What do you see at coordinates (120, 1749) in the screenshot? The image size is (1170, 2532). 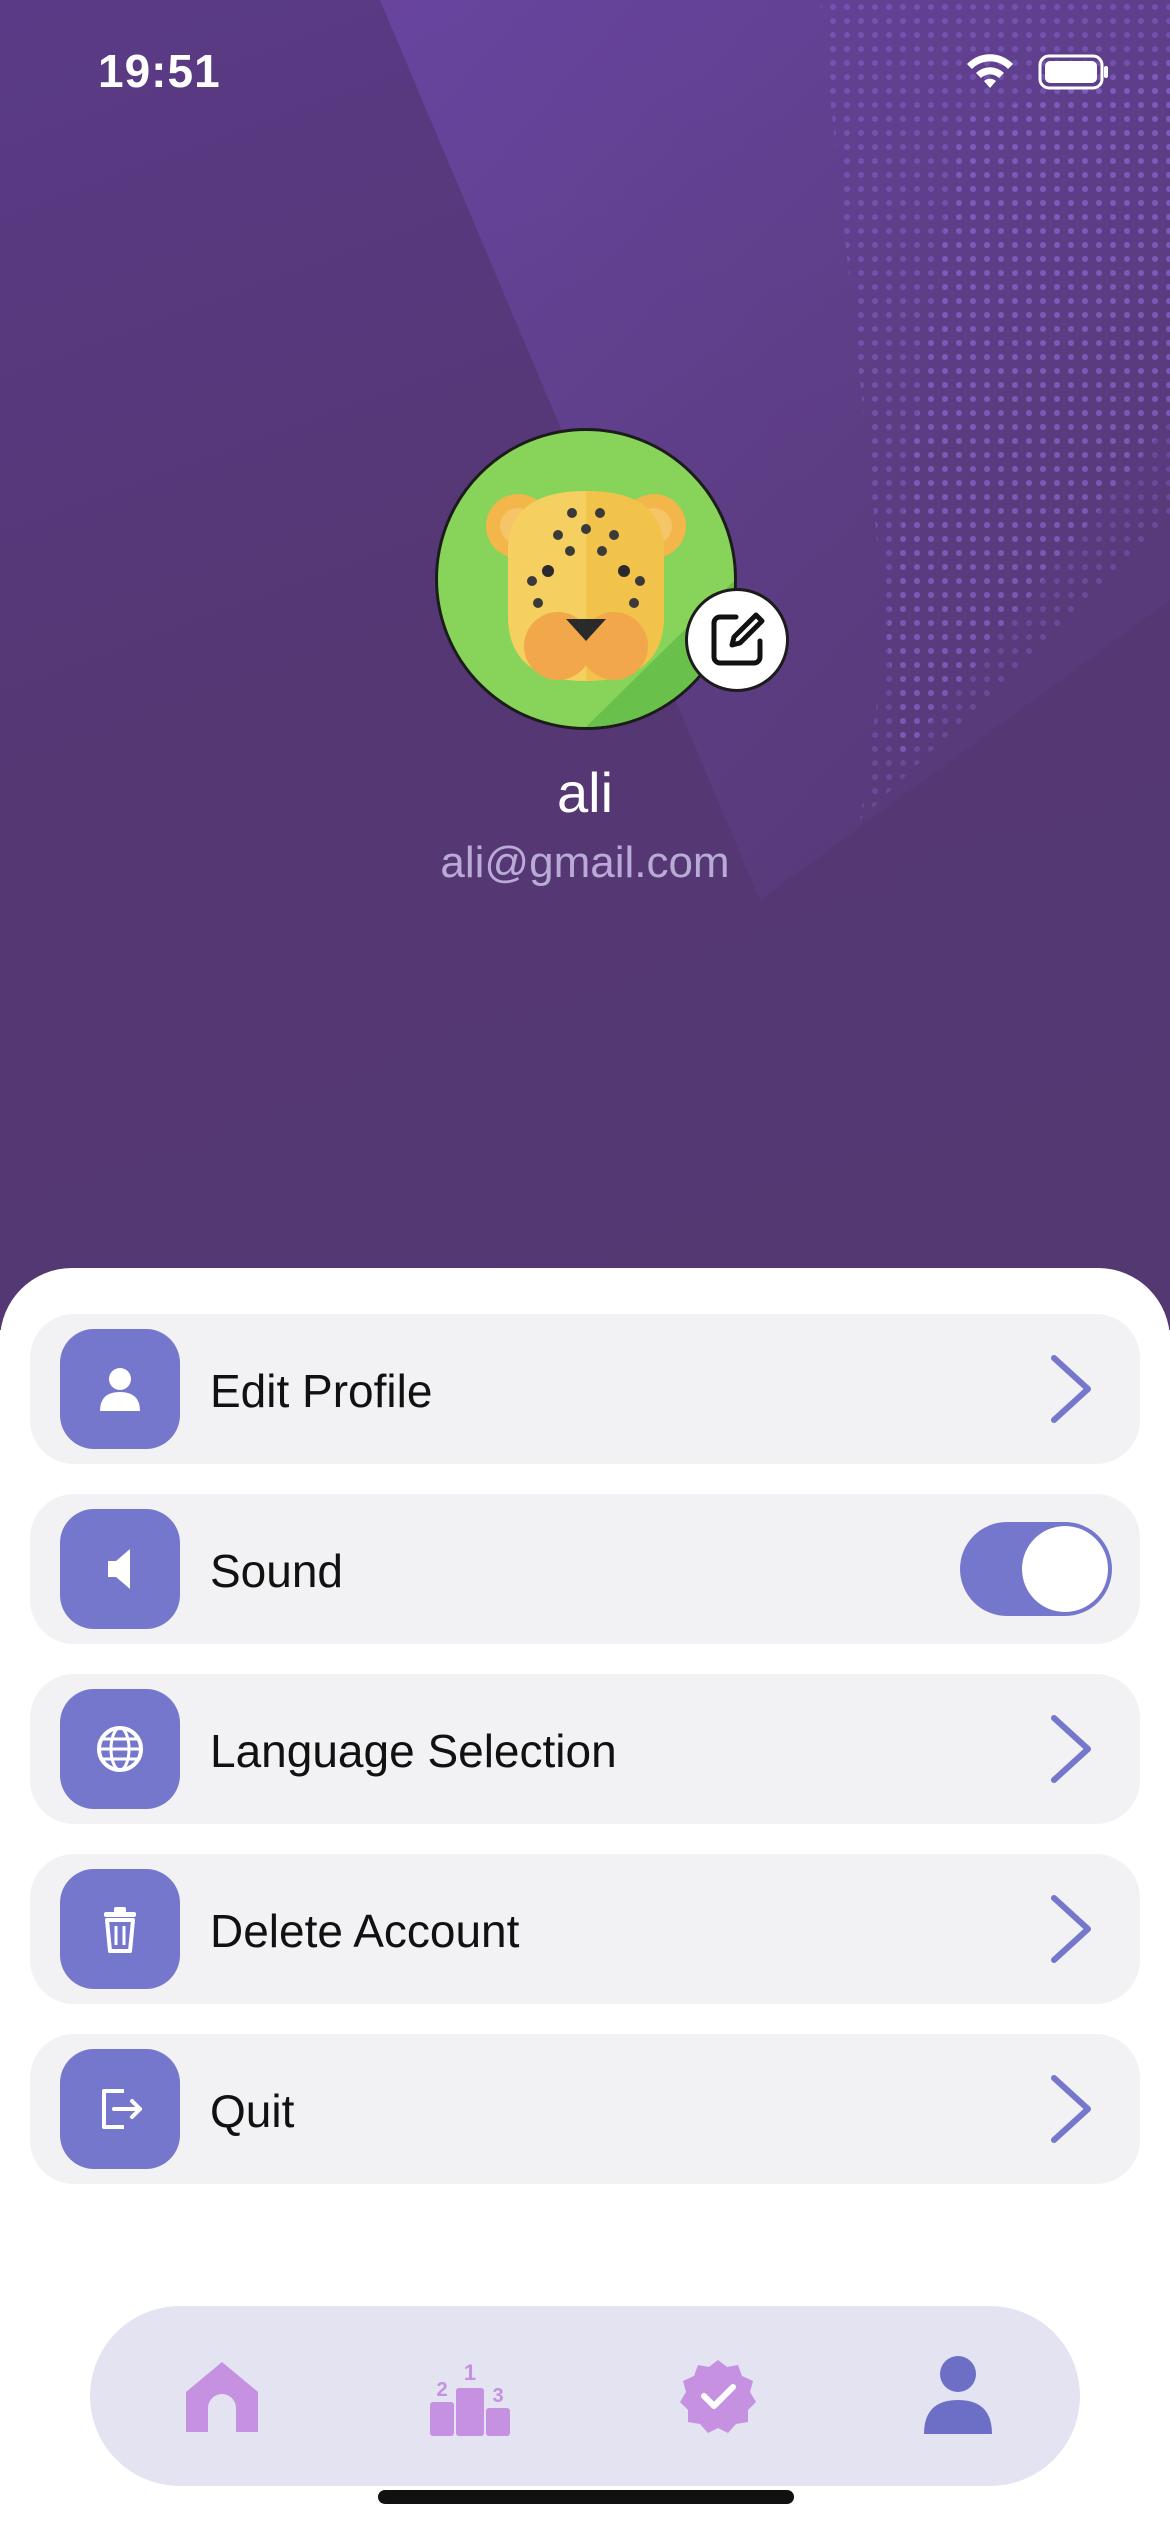 I see `globe-icon` at bounding box center [120, 1749].